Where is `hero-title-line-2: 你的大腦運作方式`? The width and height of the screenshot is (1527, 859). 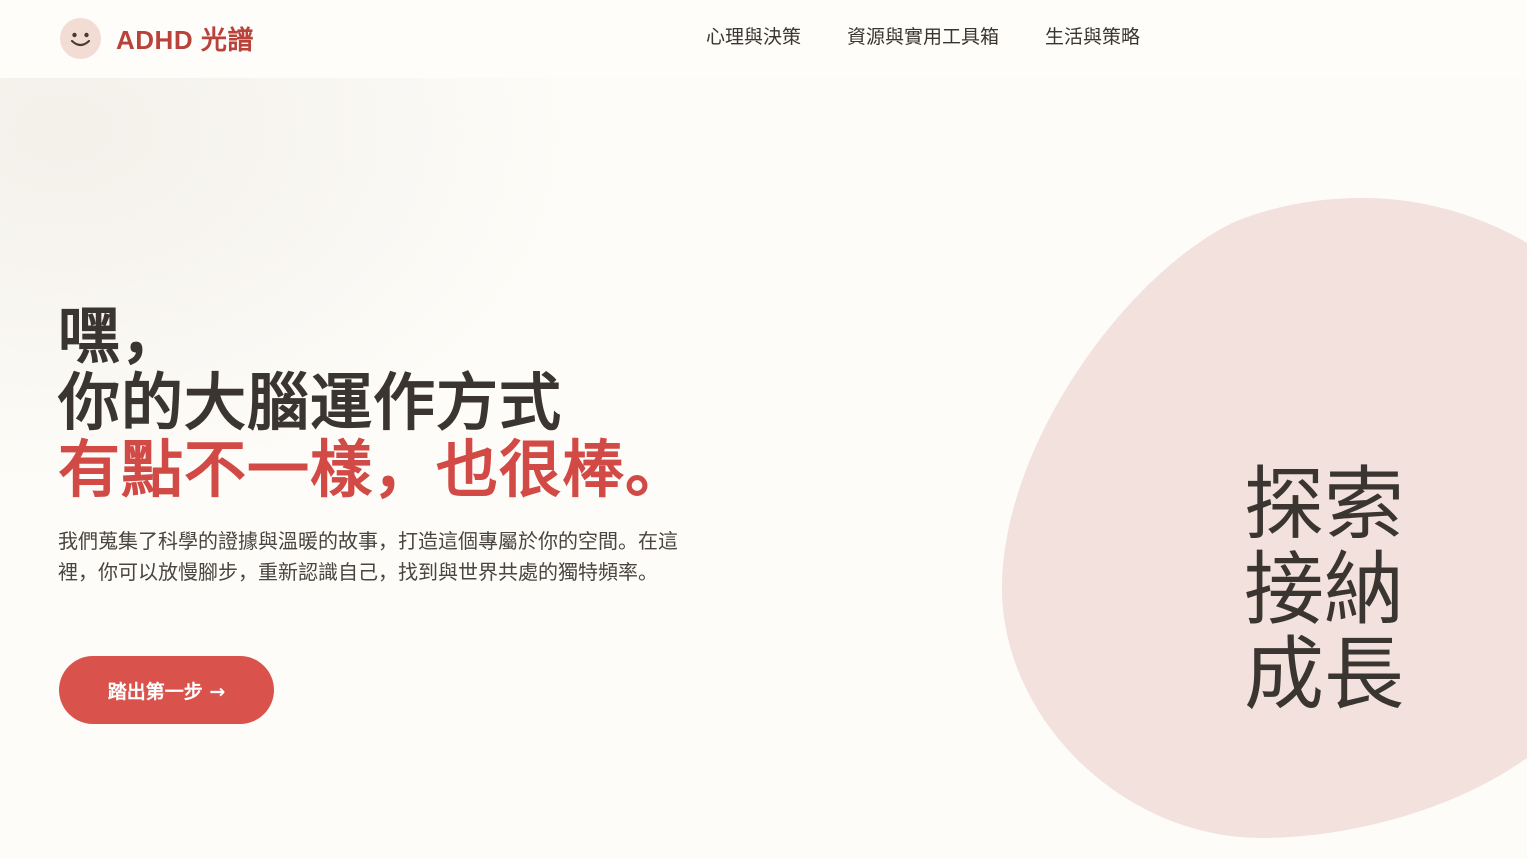
hero-title-line-2: 你的大腦運作方式 is located at coordinates (310, 402).